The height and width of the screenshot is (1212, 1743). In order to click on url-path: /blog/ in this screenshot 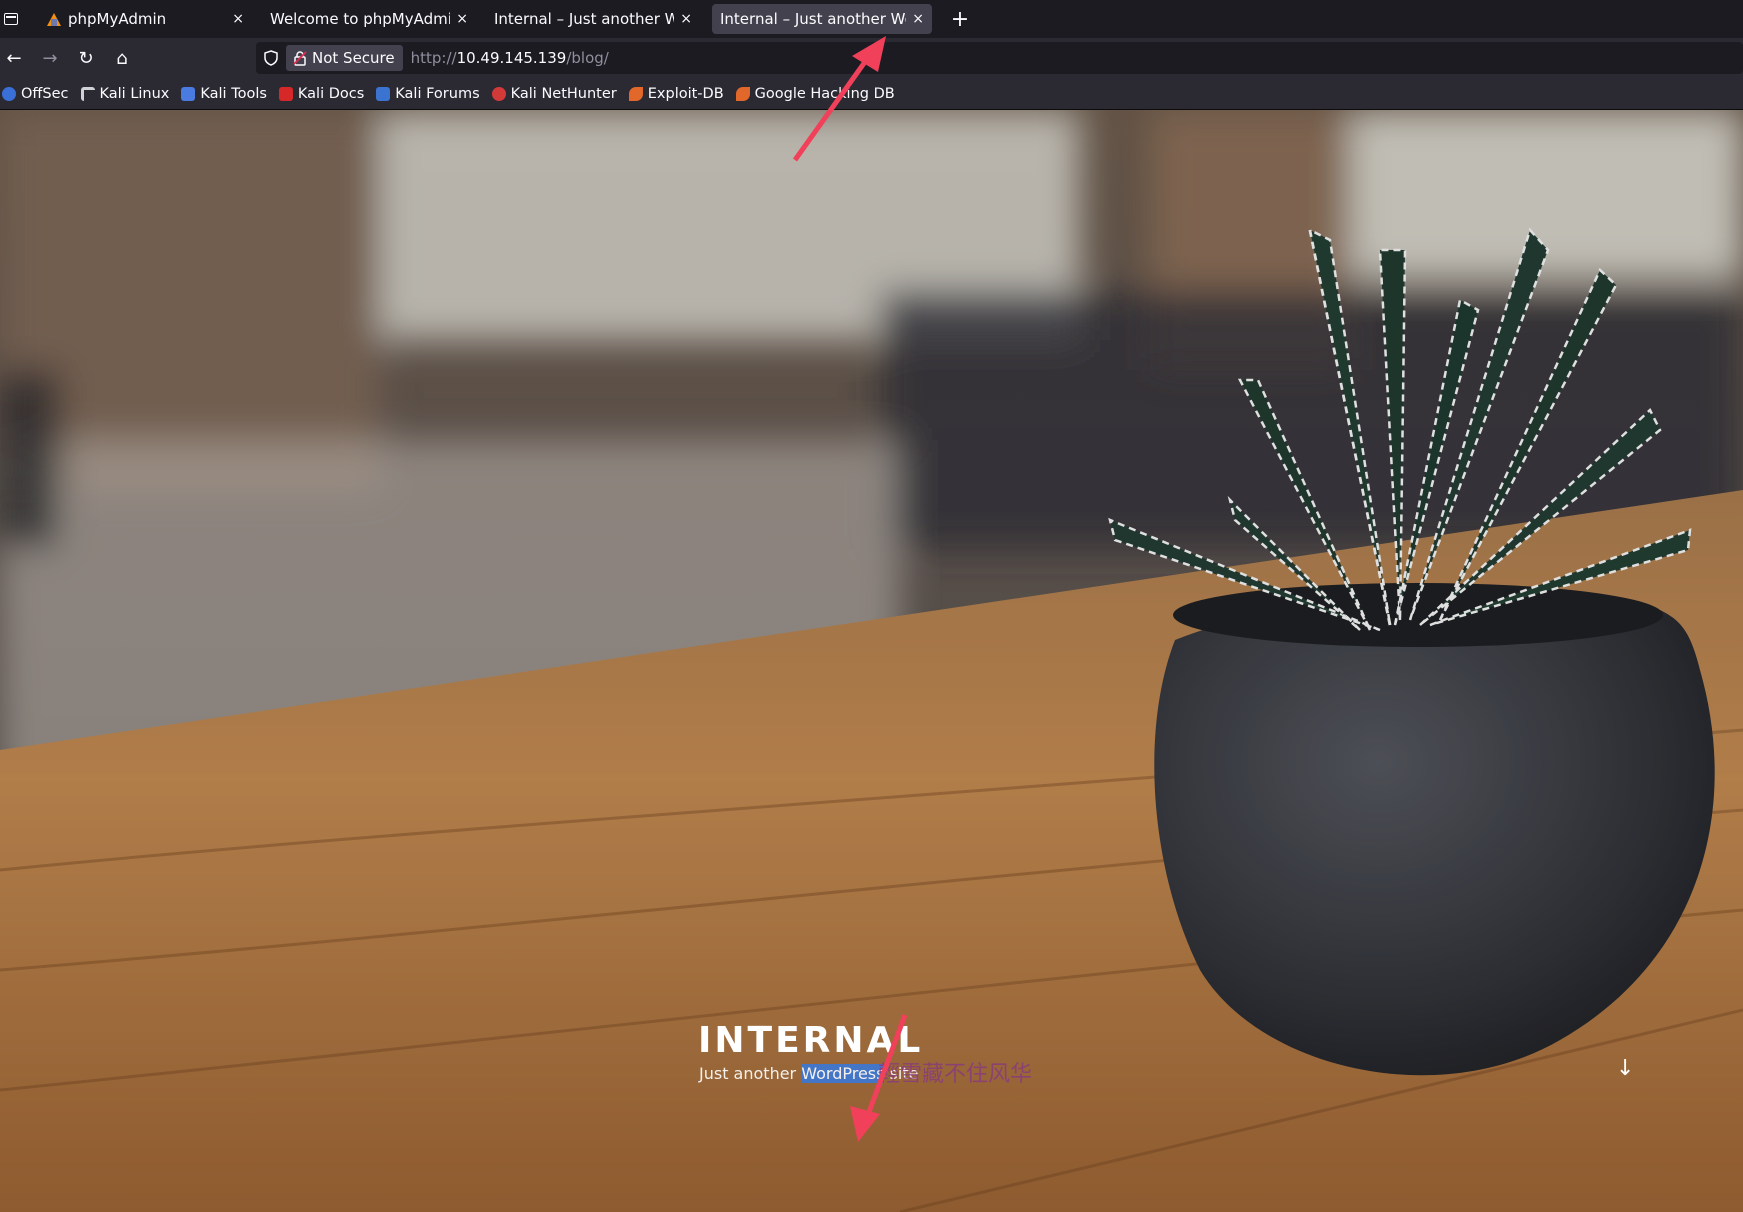, I will do `click(587, 58)`.